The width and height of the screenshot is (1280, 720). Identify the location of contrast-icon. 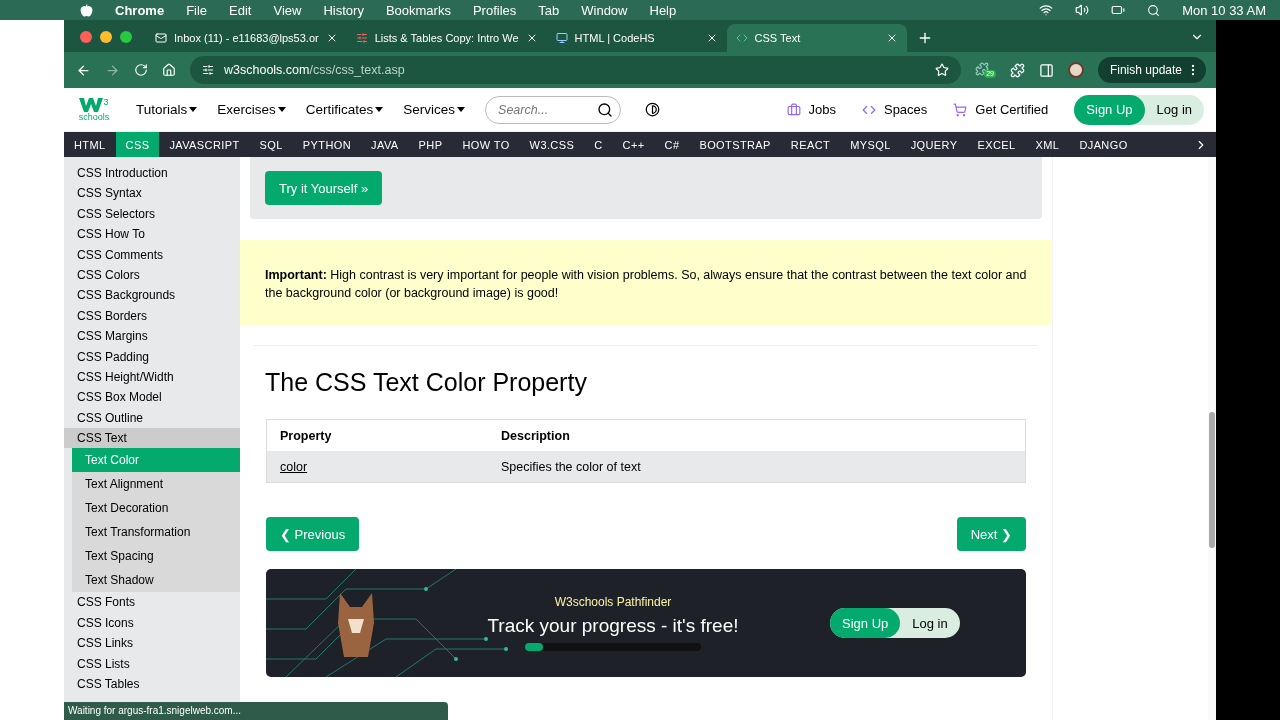
(653, 109).